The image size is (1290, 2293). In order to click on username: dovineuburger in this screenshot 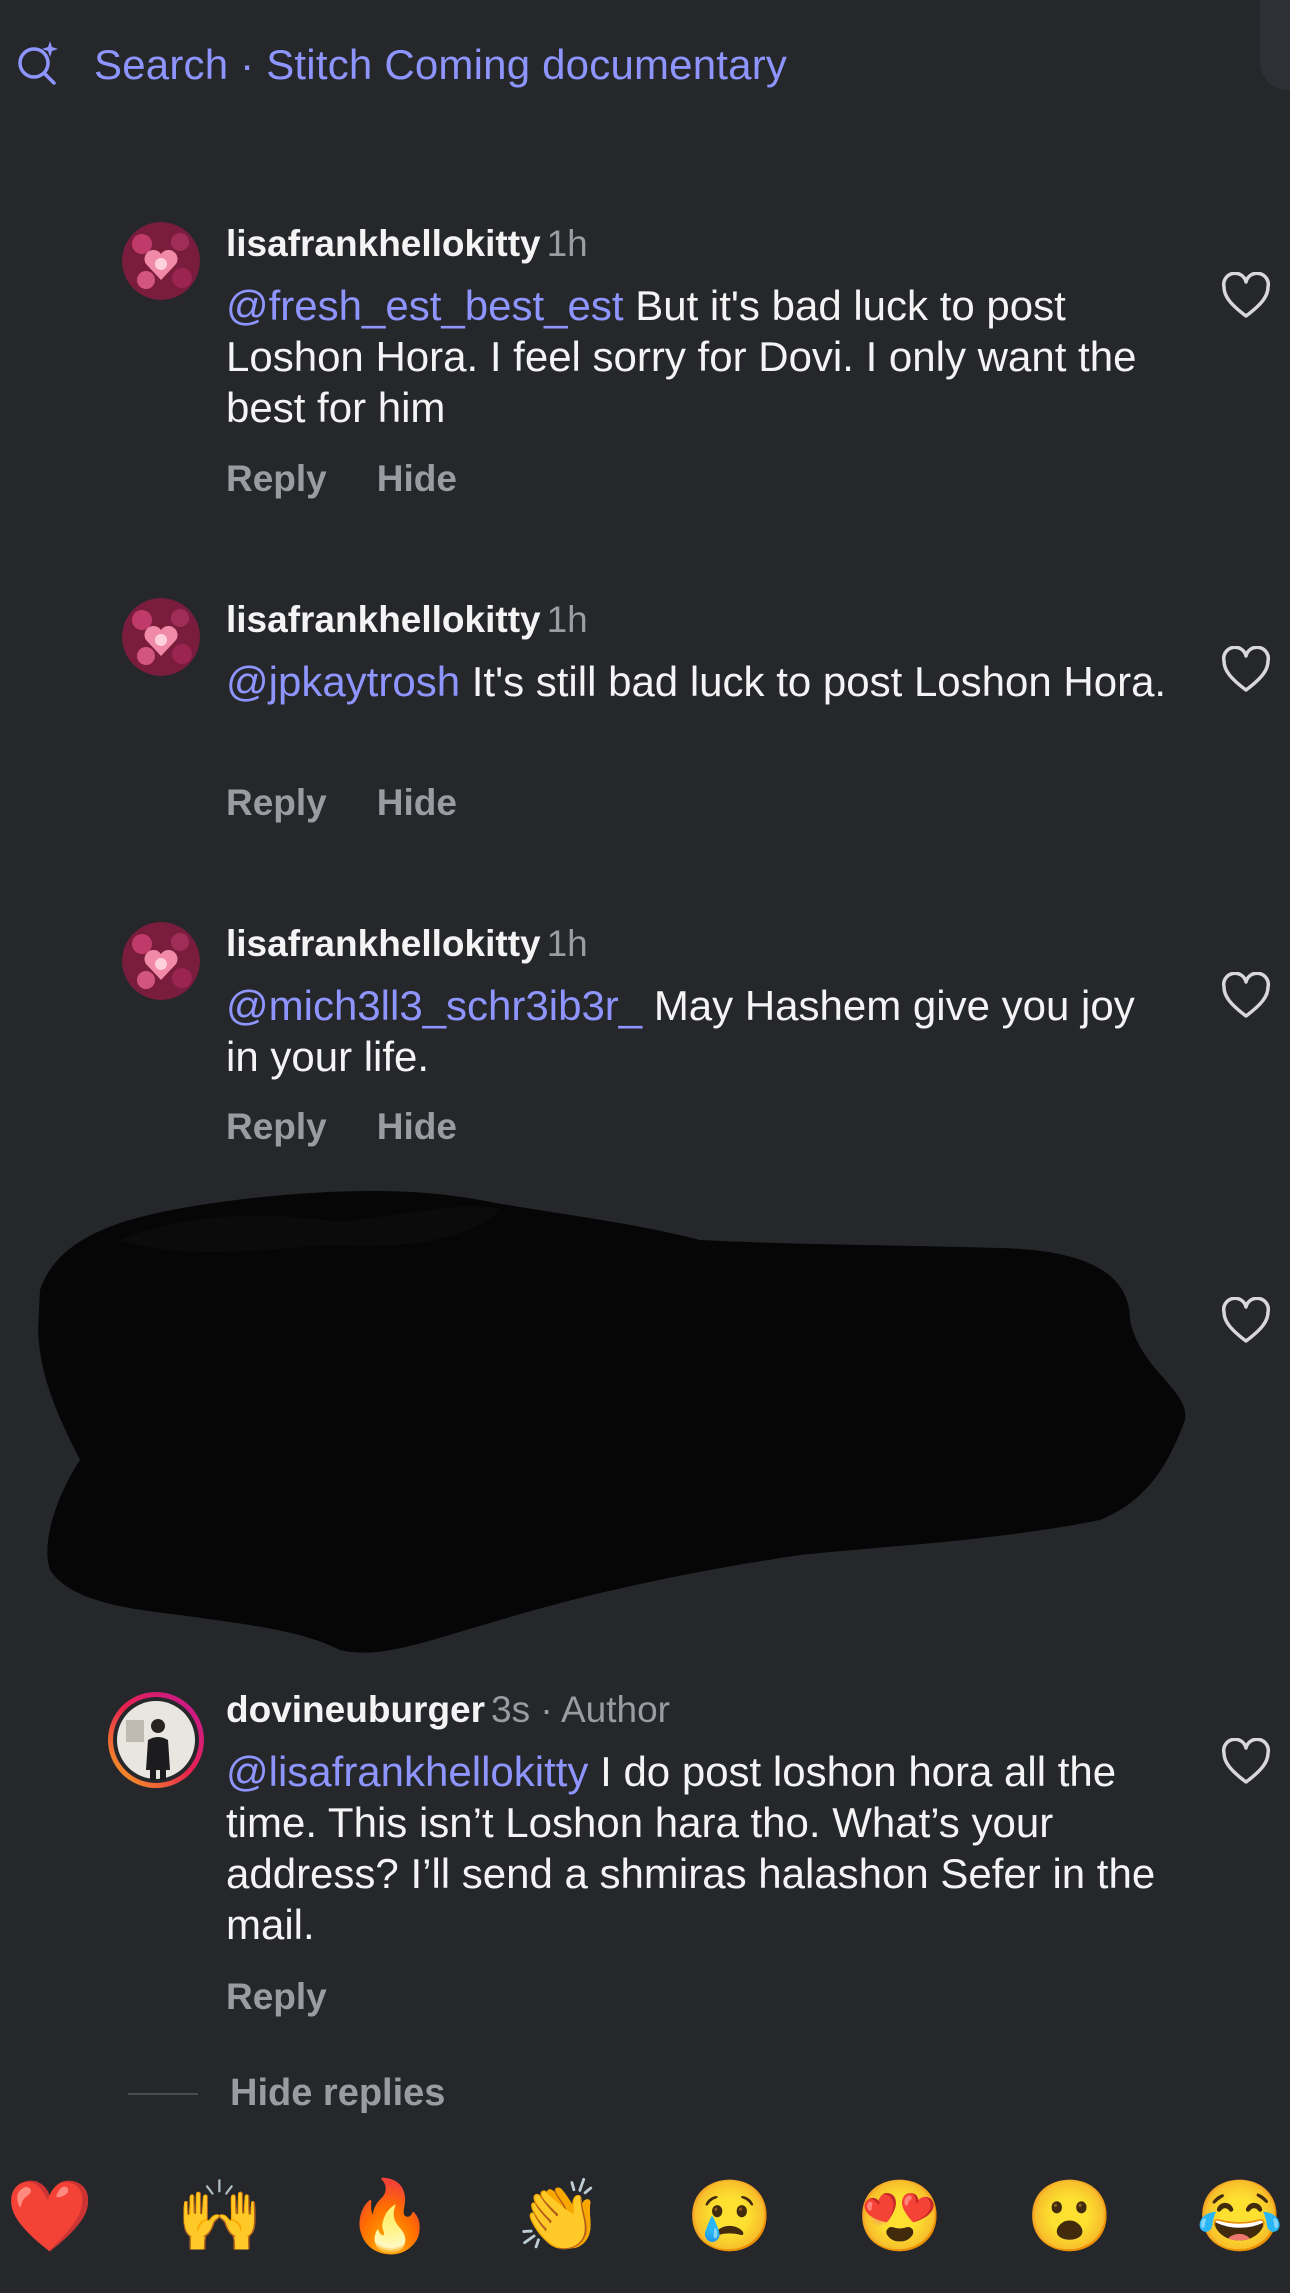, I will do `click(355, 1709)`.